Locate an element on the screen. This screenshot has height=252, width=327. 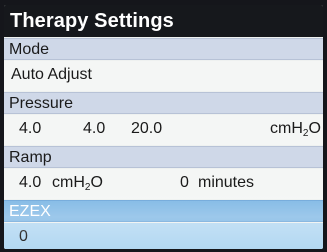
mode-value: Auto Adjust is located at coordinates (51, 74).